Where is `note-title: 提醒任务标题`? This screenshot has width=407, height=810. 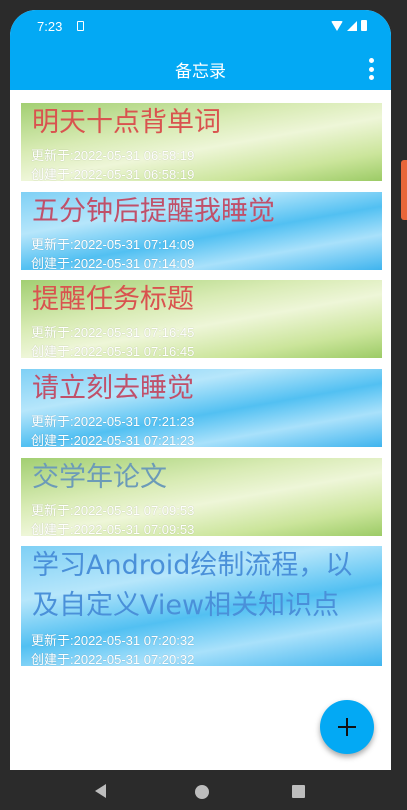
note-title: 提醒任务标题 is located at coordinates (113, 299).